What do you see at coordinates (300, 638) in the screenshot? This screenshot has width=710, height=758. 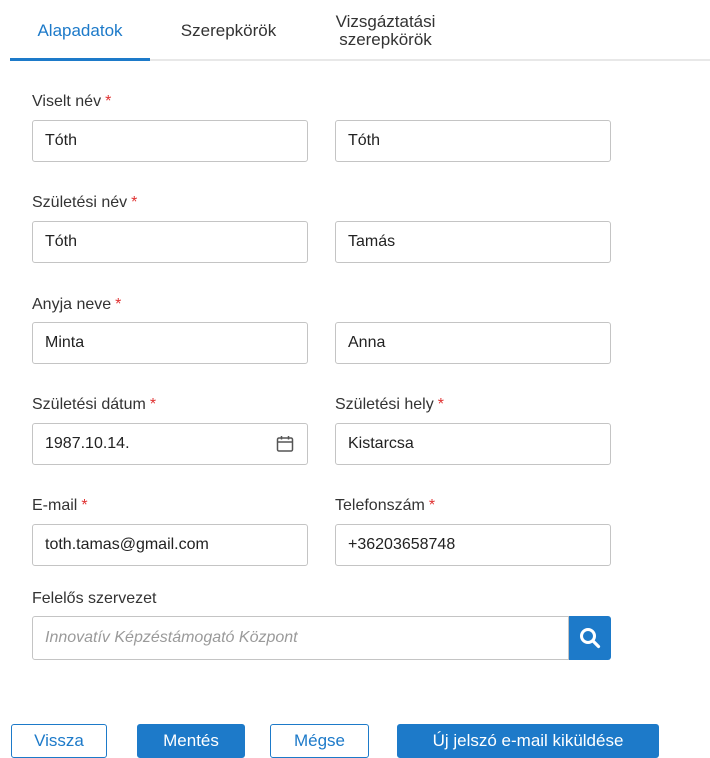 I see `felelos-szervezet-input: Innovatív Képzéstámogató Központ` at bounding box center [300, 638].